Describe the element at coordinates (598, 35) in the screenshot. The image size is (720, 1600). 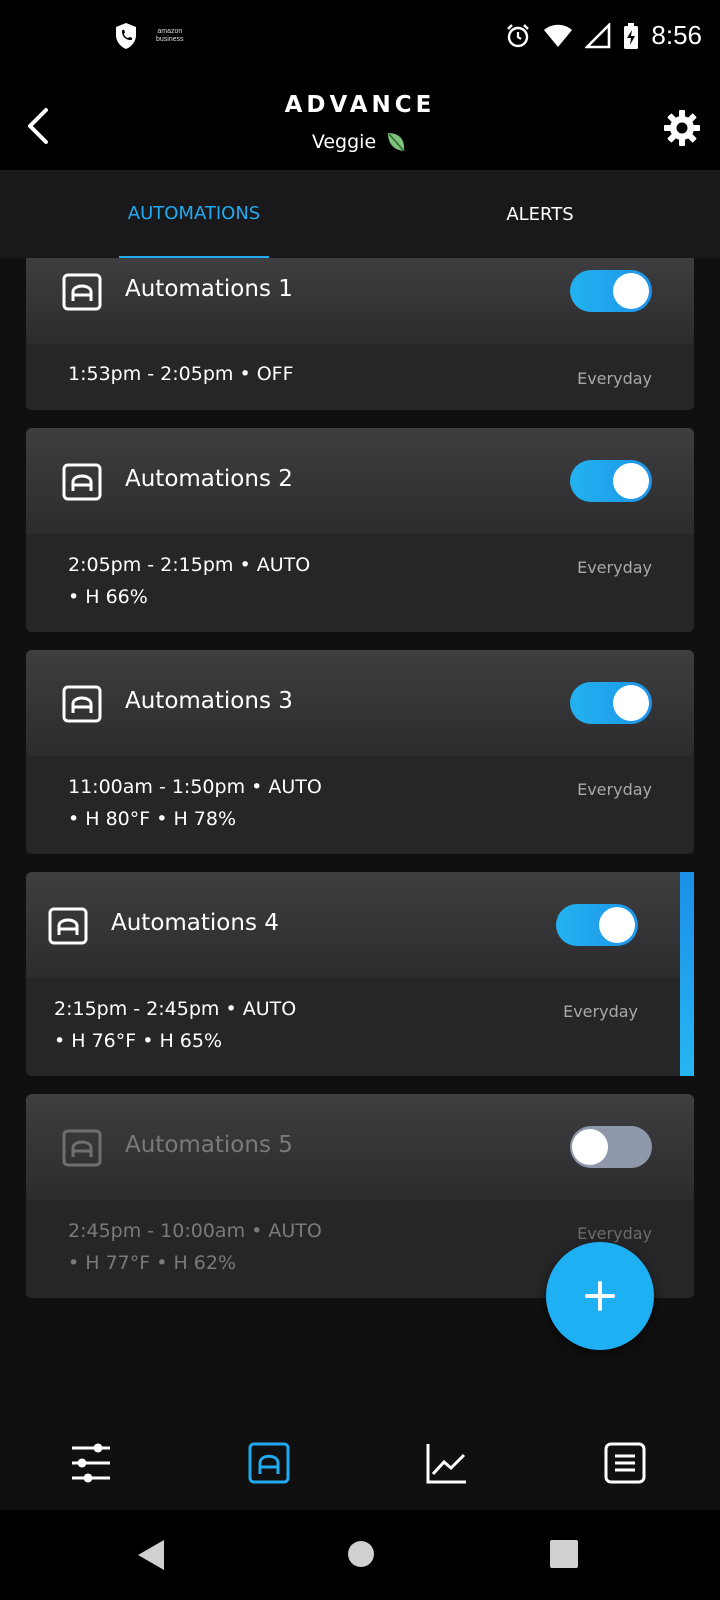
I see `signal-icon` at that location.